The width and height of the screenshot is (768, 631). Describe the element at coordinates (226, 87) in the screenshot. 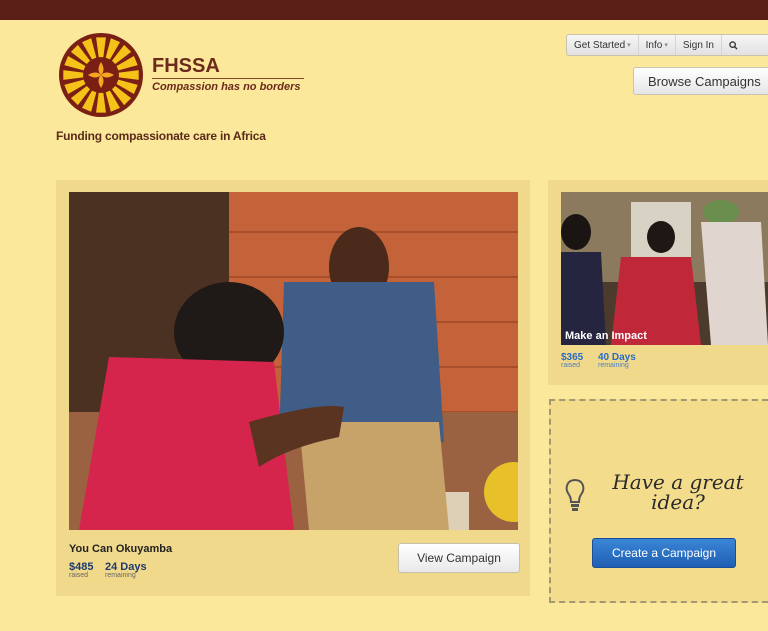

I see `brand-slogan: Compassion has no borders` at that location.